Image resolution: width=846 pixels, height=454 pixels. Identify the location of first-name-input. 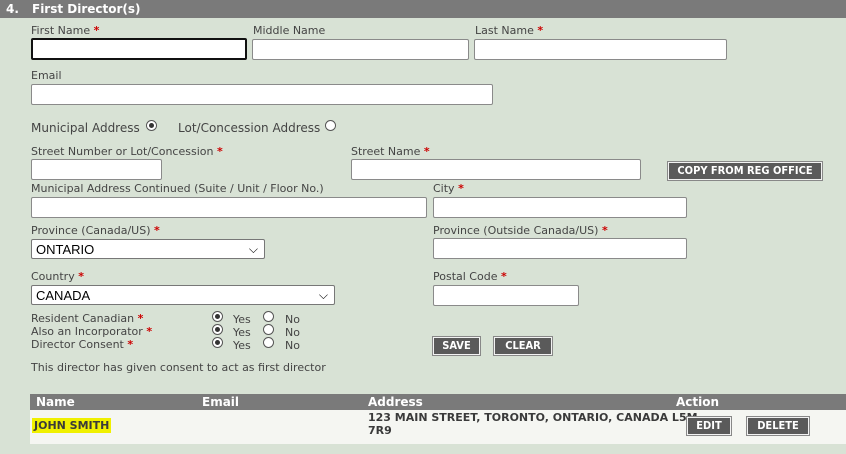
(139, 49).